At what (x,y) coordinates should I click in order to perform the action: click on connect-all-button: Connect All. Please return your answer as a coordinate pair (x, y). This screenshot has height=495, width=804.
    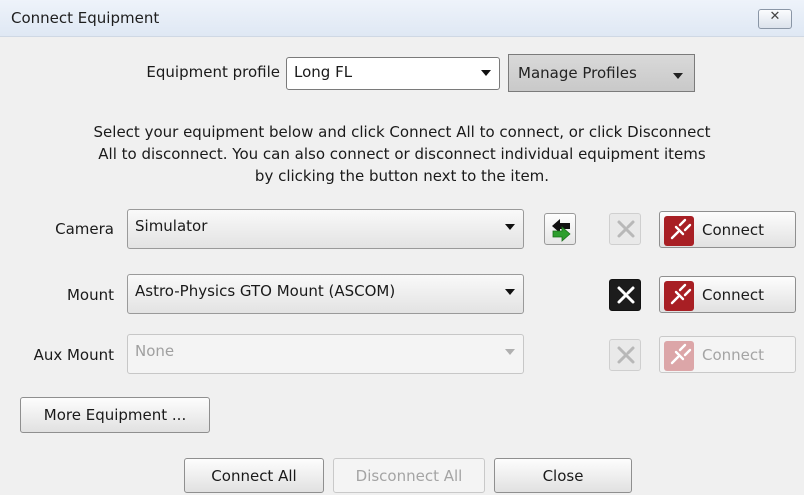
    Looking at the image, I should click on (254, 475).